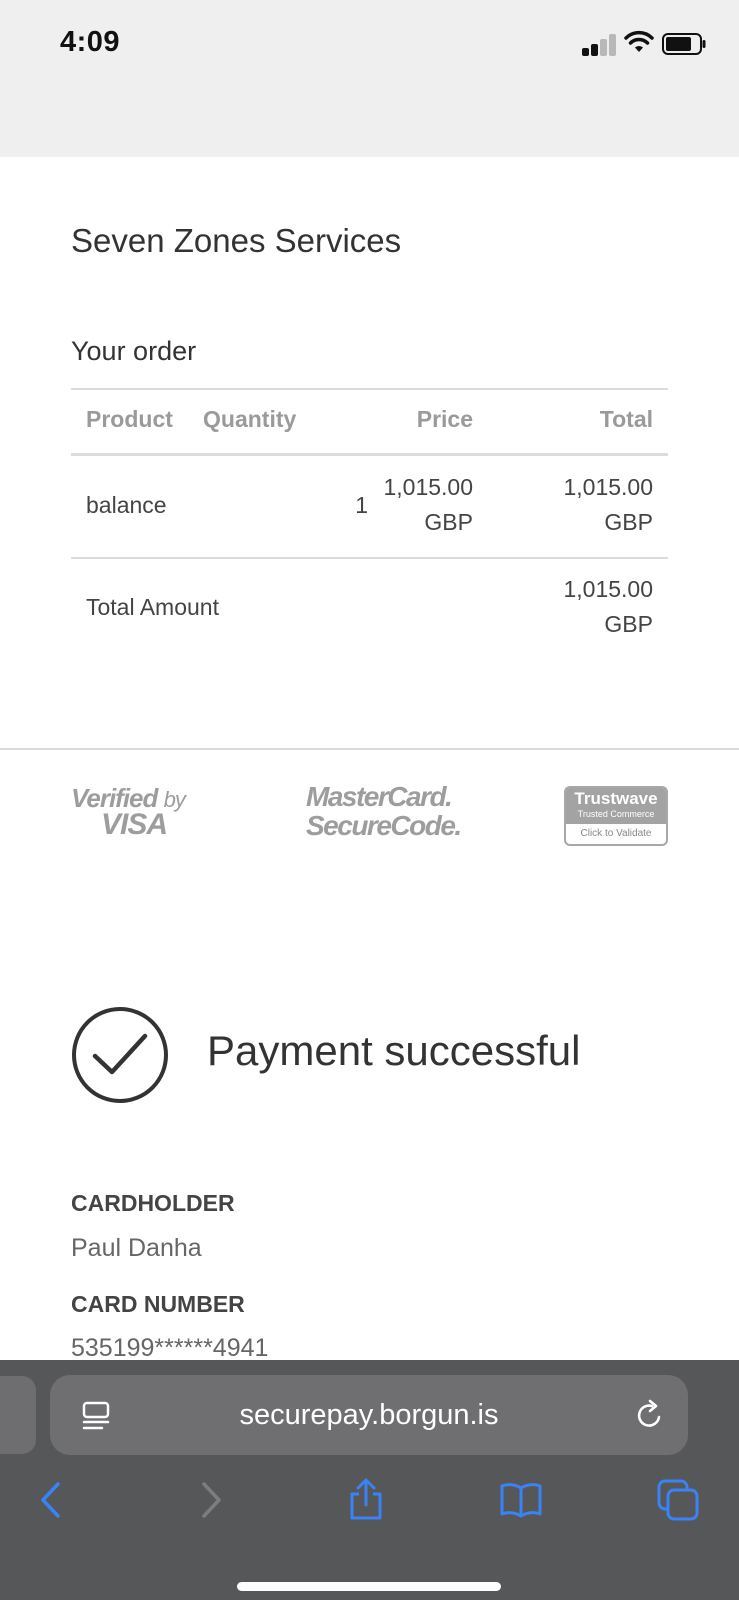 This screenshot has width=739, height=1600. I want to click on trustwave-name: Trustwave, so click(616, 798).